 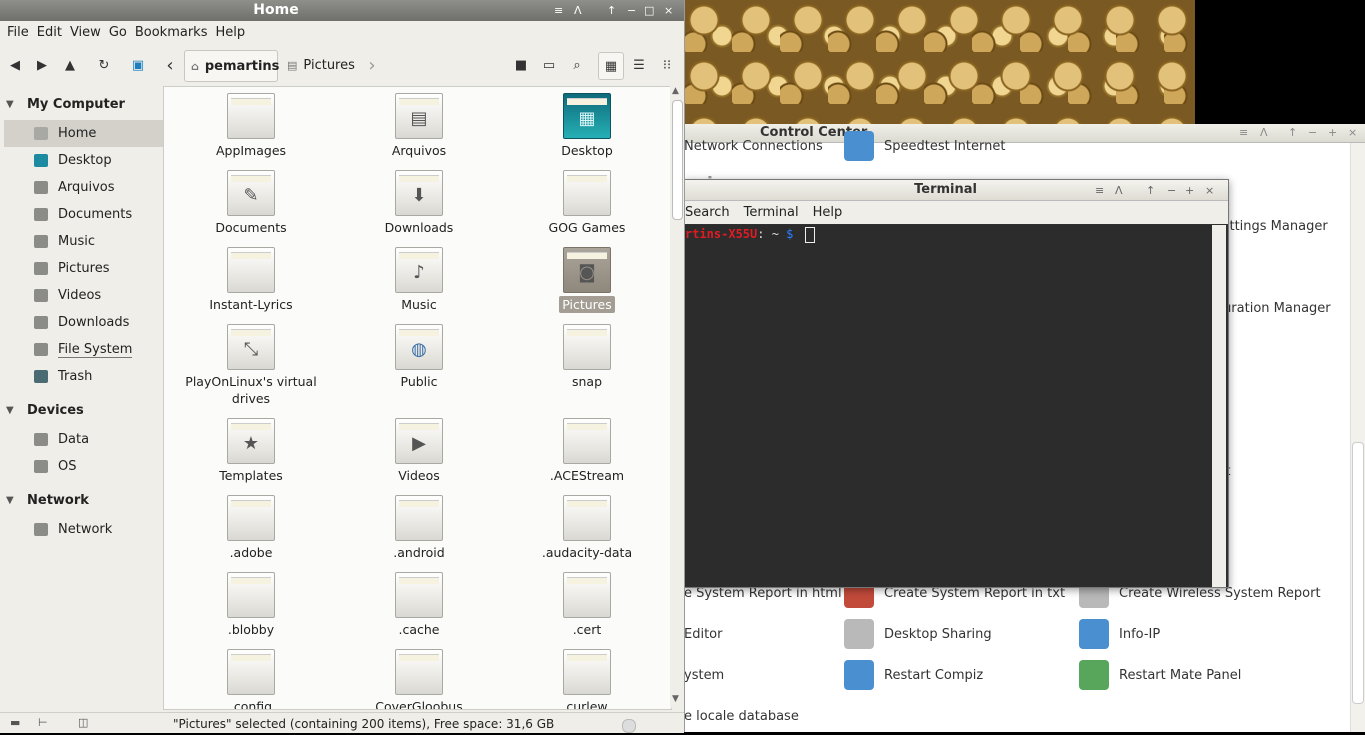 I want to click on file-item: Instant-Lyrics, so click(x=251, y=280).